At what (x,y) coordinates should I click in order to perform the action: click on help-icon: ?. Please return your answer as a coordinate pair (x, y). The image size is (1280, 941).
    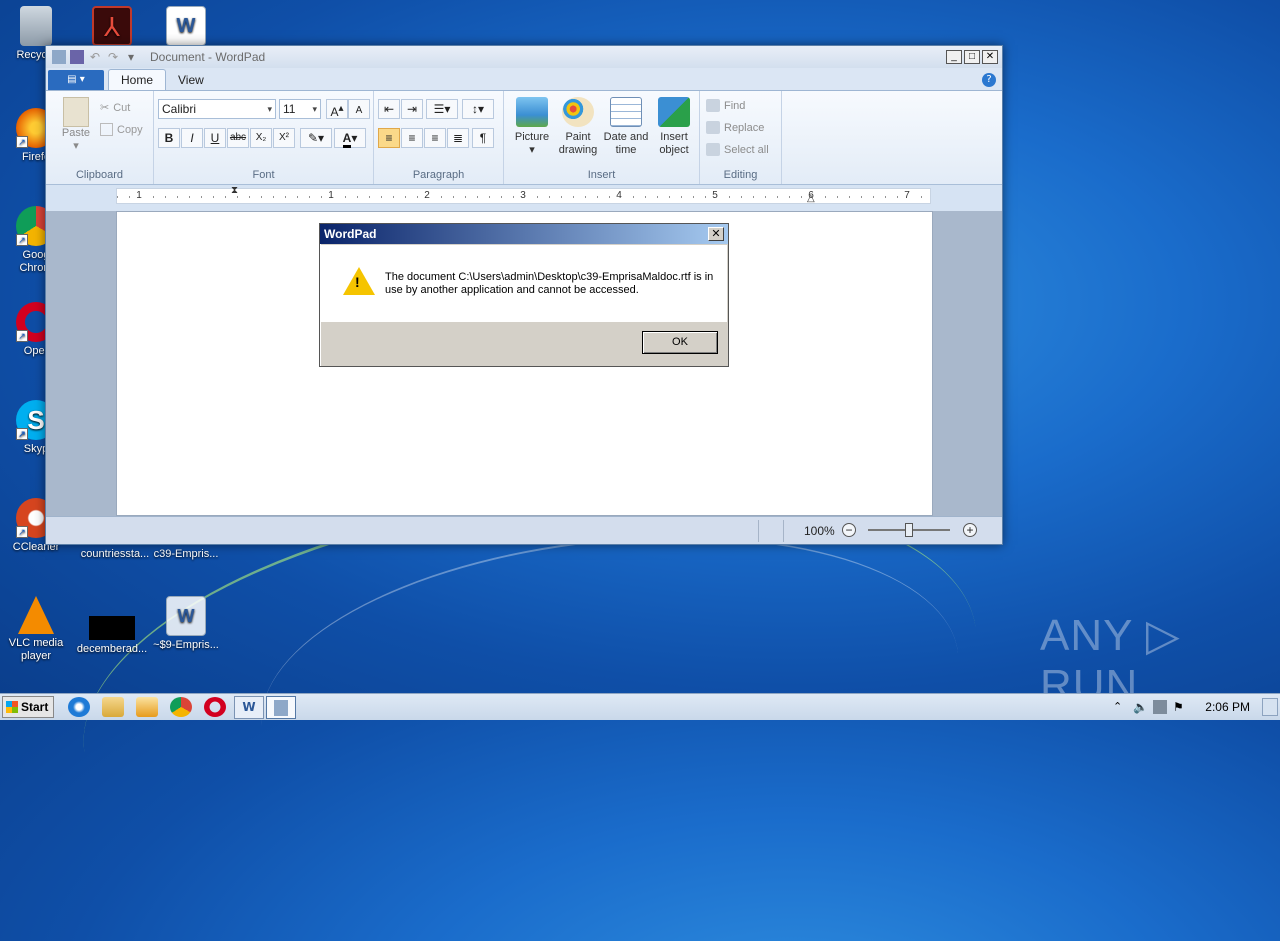
    Looking at the image, I should click on (989, 80).